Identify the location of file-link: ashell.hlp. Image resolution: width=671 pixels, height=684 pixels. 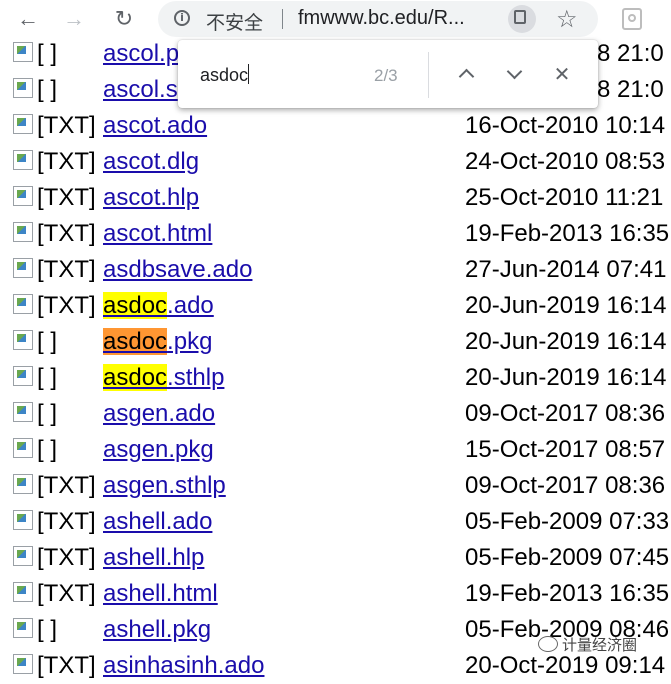
(153, 558).